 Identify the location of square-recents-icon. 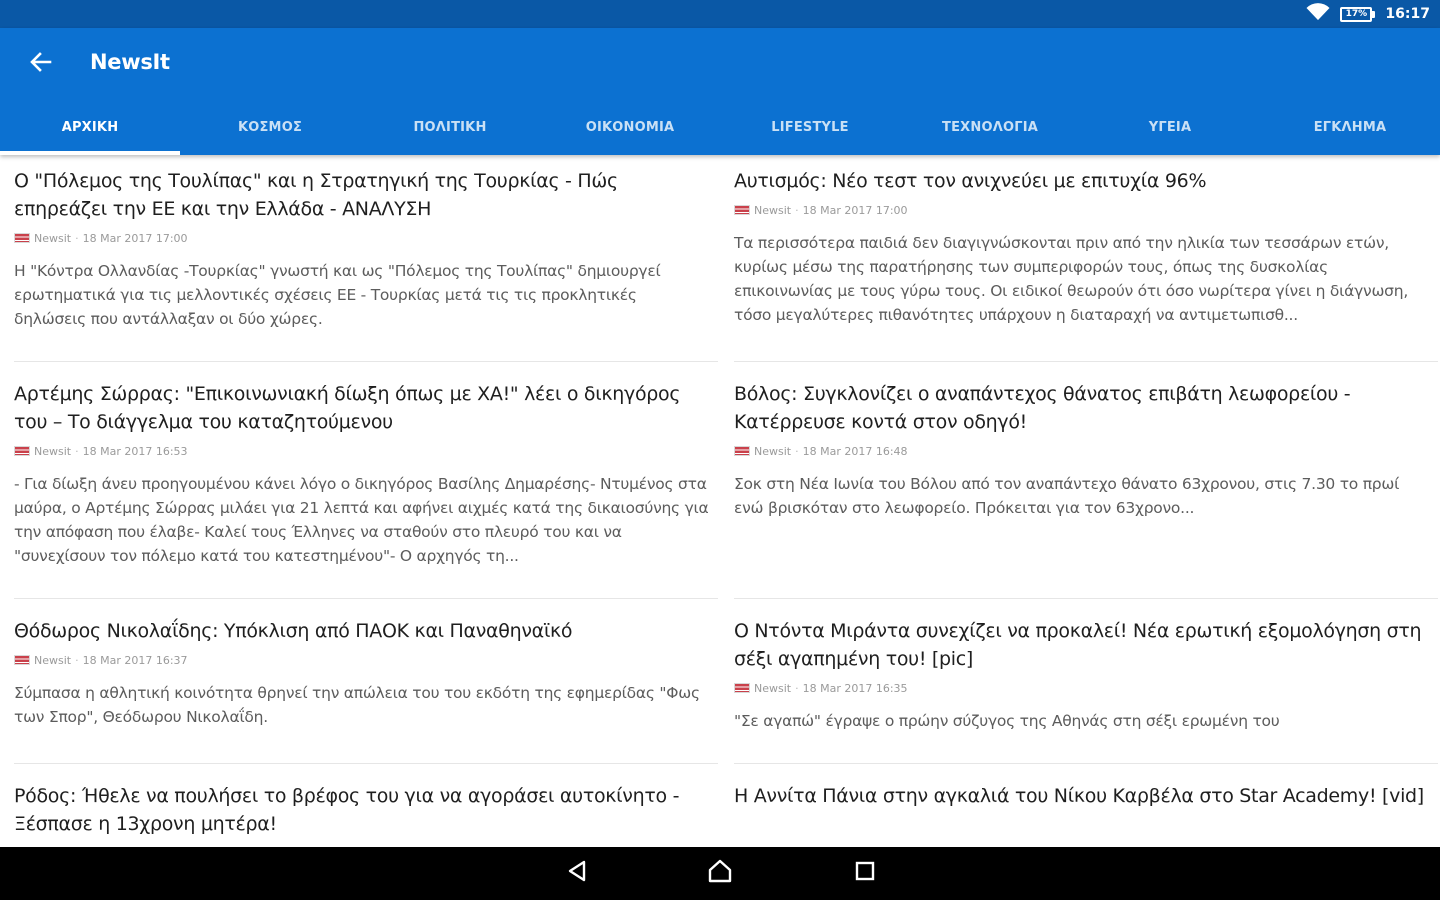
(865, 873).